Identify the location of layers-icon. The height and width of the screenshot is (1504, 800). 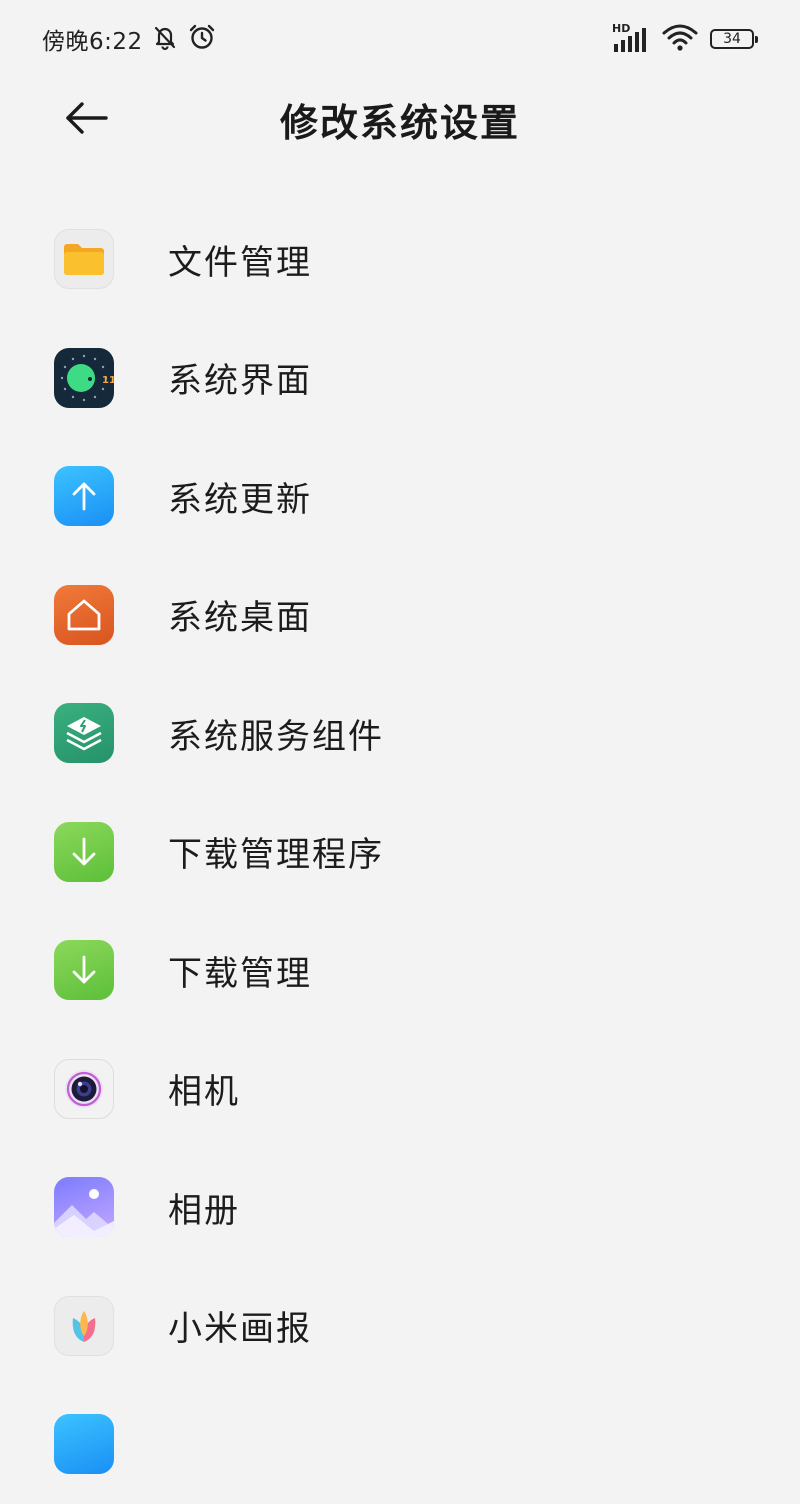
(84, 733).